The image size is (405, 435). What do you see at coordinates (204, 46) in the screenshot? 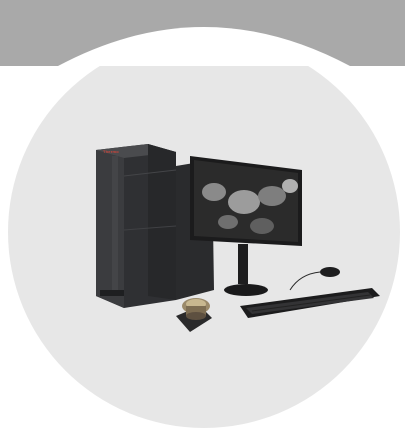
I see `band-arc` at bounding box center [204, 46].